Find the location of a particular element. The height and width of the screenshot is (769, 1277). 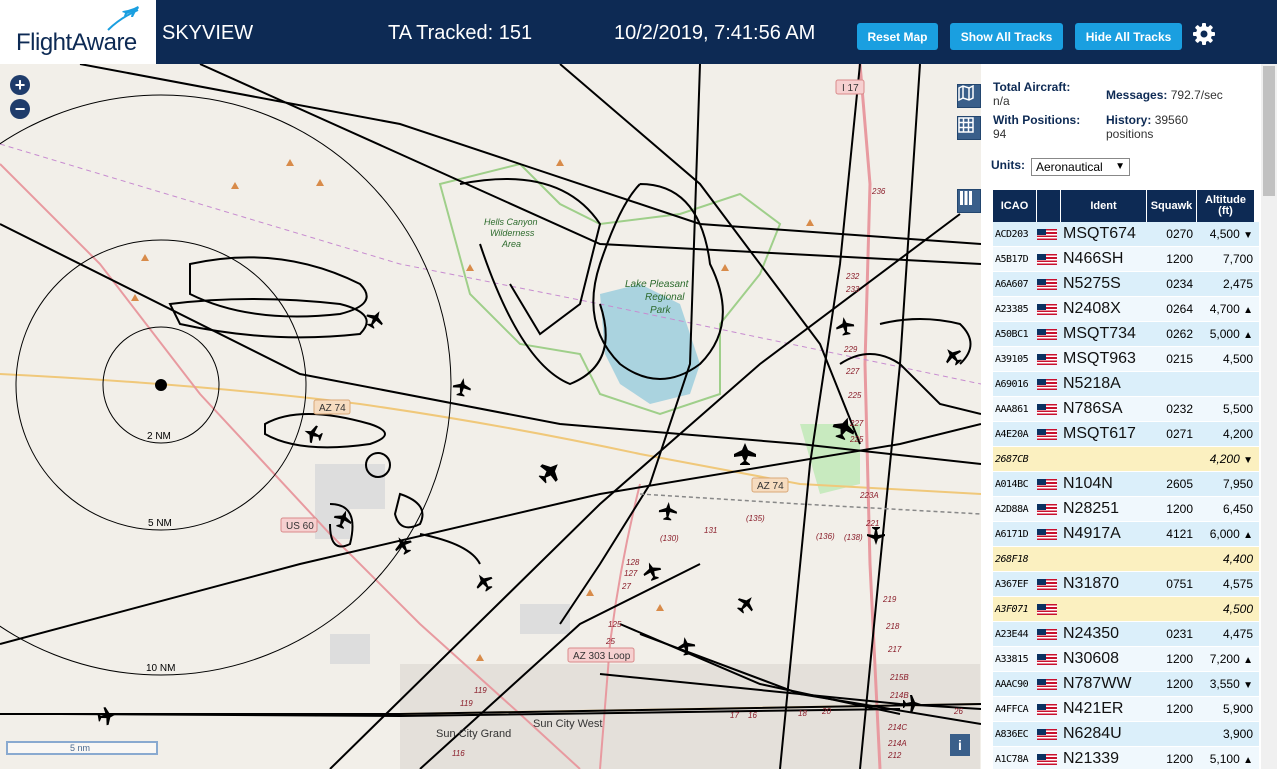

ident-cell: N5218A is located at coordinates (1092, 383).